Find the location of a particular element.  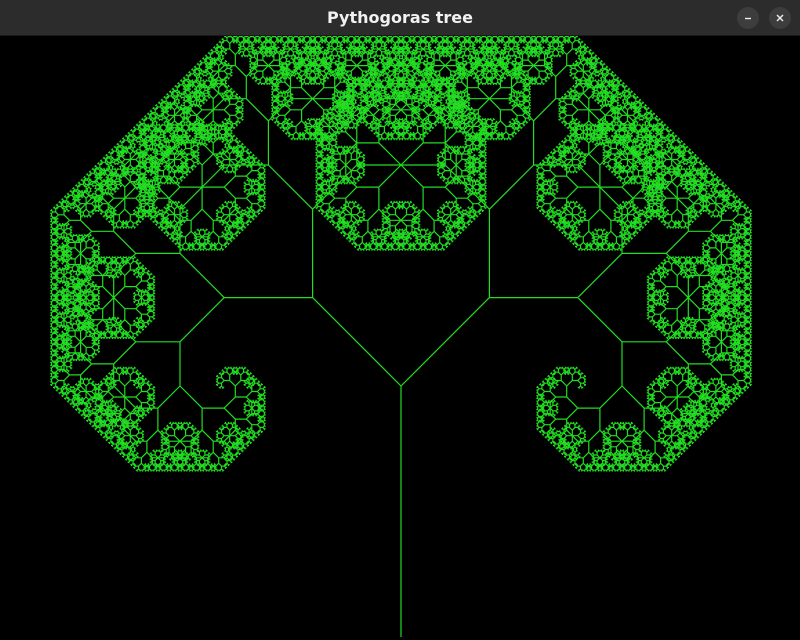

minimize-icon is located at coordinates (748, 18).